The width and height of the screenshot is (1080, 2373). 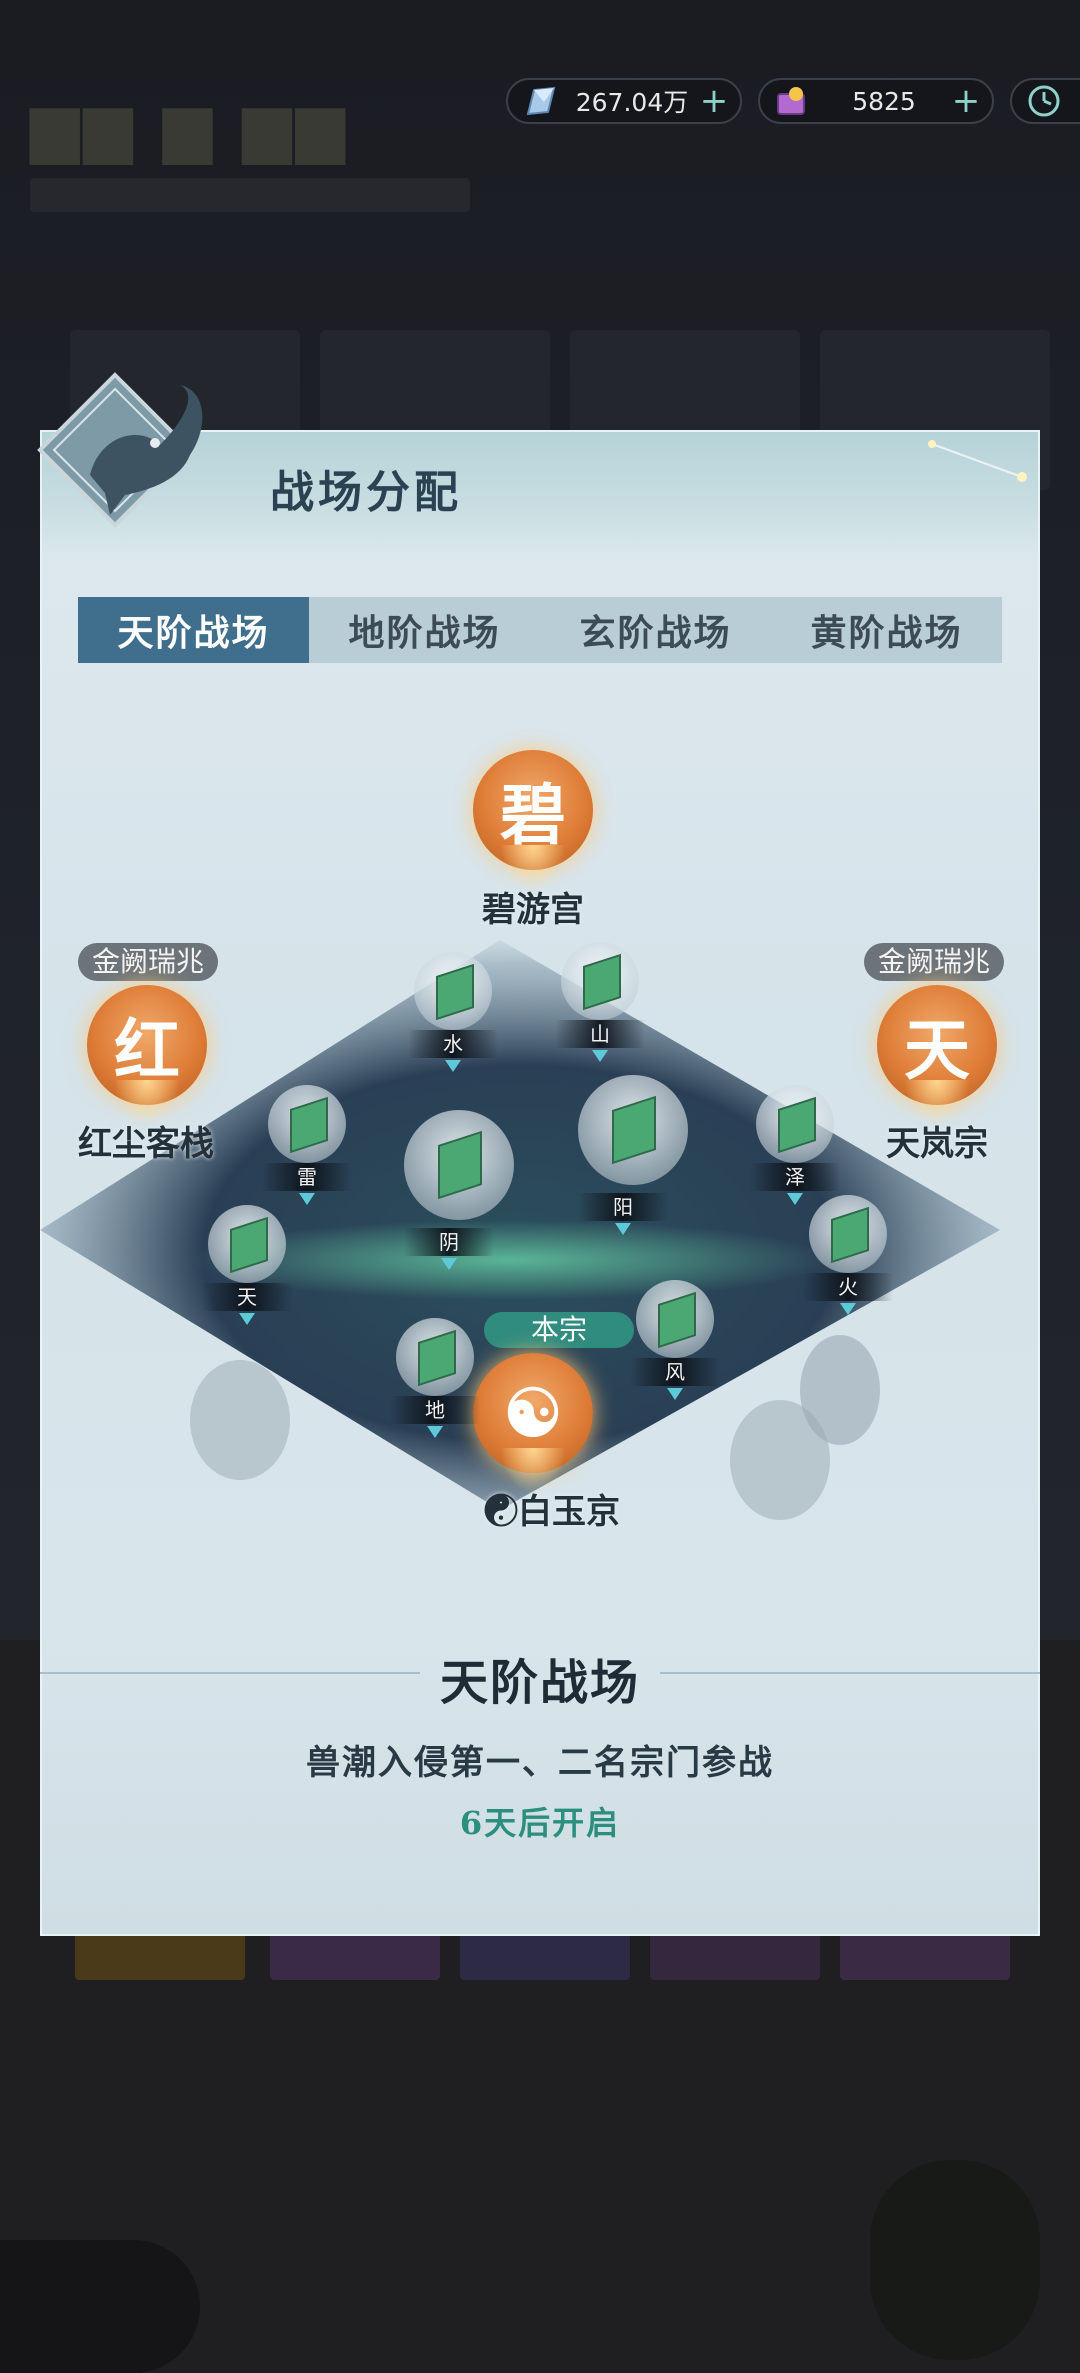 I want to click on panel-title: 战场分配, so click(x=366, y=492).